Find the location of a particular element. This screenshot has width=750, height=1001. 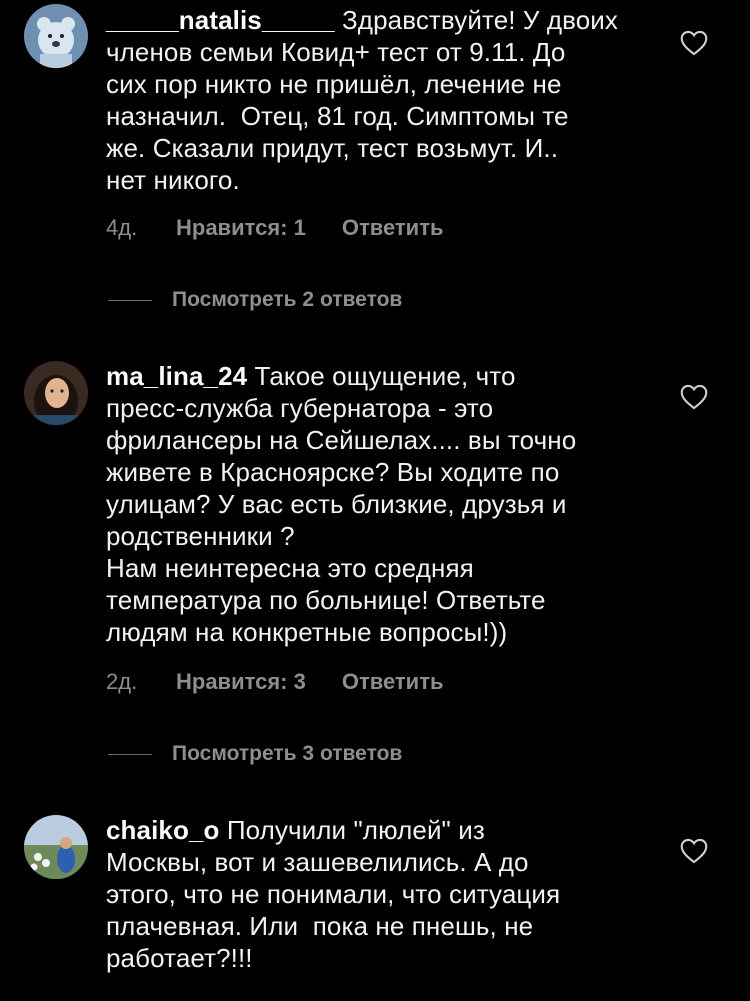

comment-time: 2д. is located at coordinates (122, 681).